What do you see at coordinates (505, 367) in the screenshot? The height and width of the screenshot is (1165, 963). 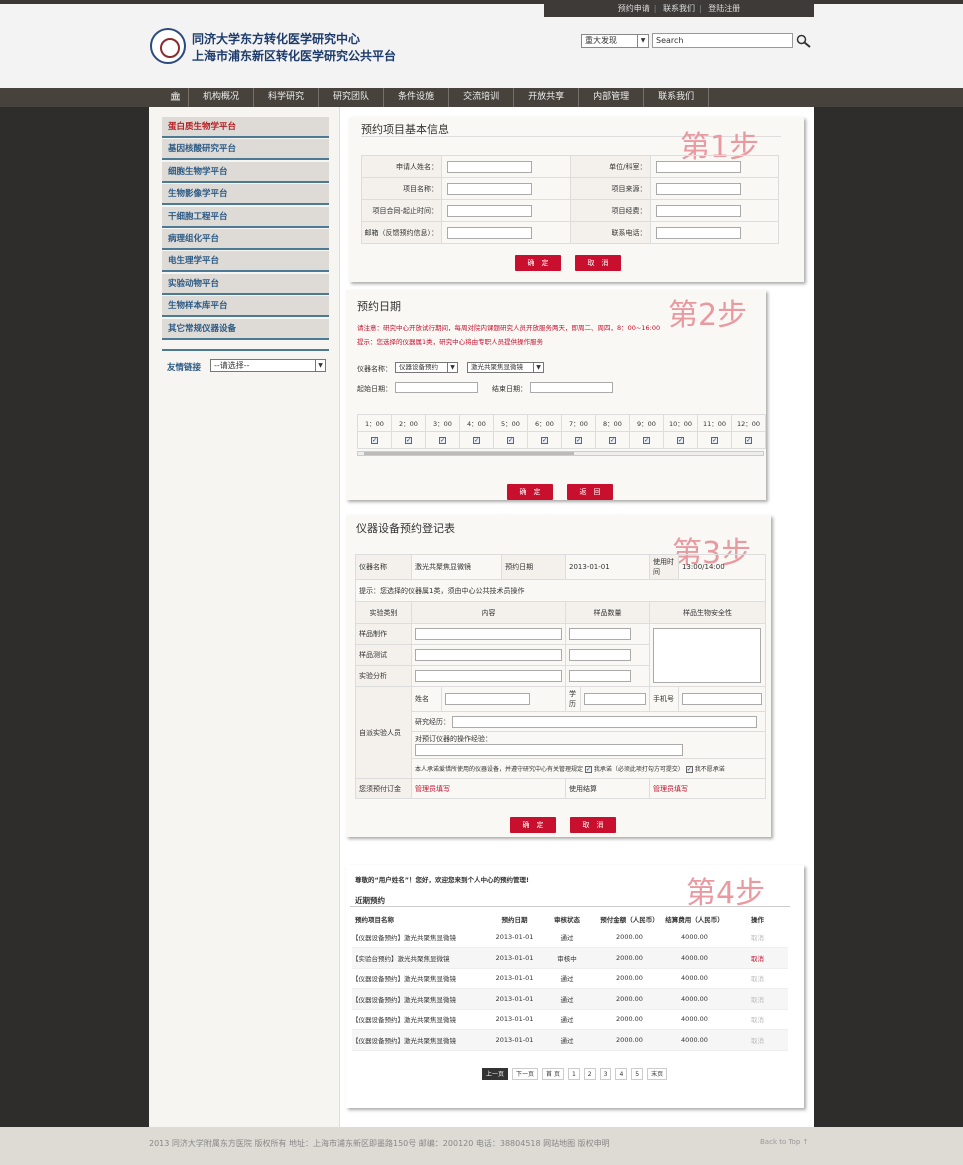 I see `instrument-name-select: 激光共聚焦显微镜 ▼` at bounding box center [505, 367].